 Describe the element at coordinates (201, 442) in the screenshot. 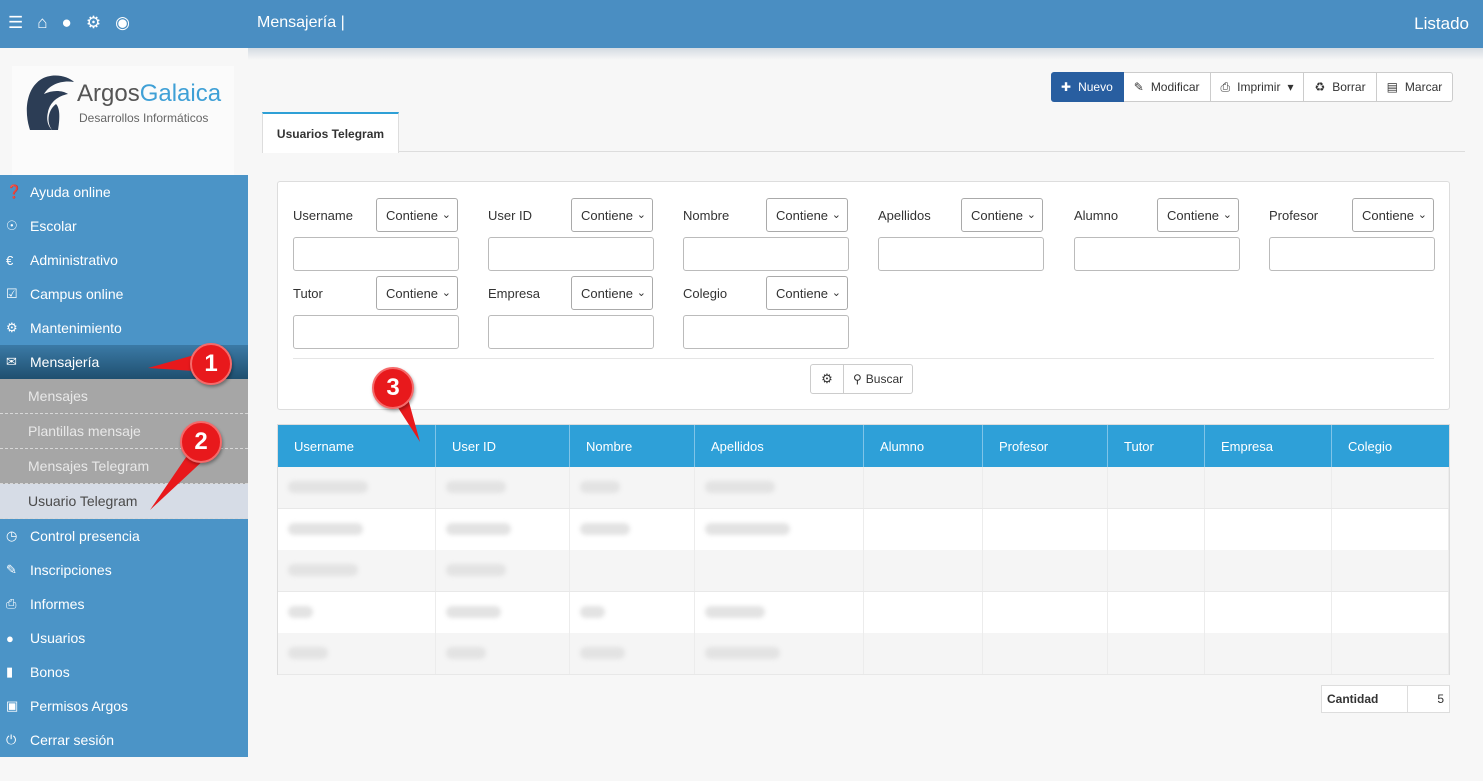

I see `annotation-badge-2: 2` at that location.